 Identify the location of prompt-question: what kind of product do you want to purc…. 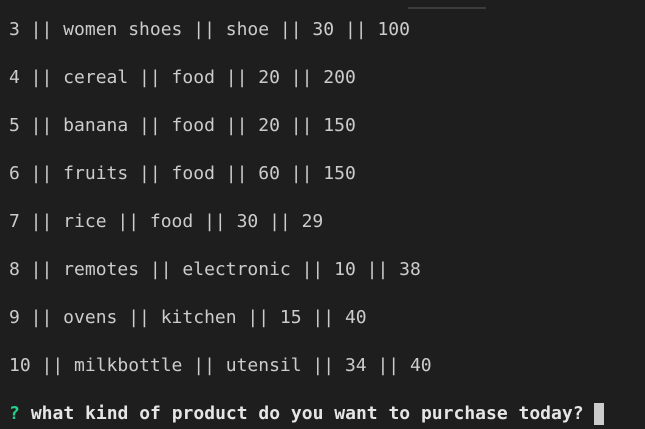
(307, 413).